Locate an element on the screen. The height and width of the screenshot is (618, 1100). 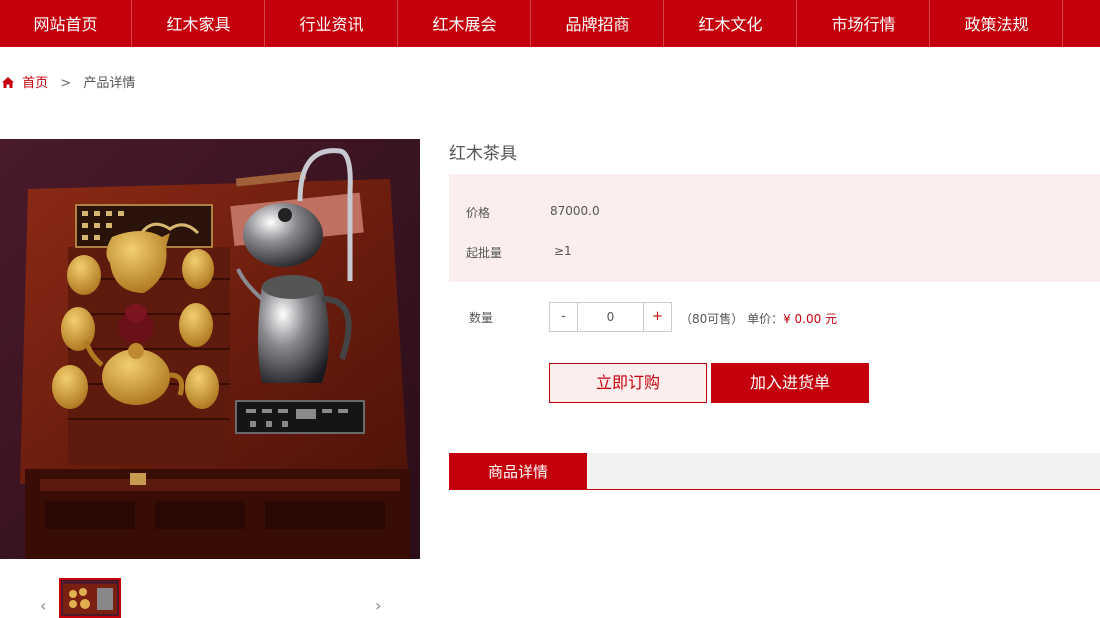
price-label: 价格 is located at coordinates (478, 213).